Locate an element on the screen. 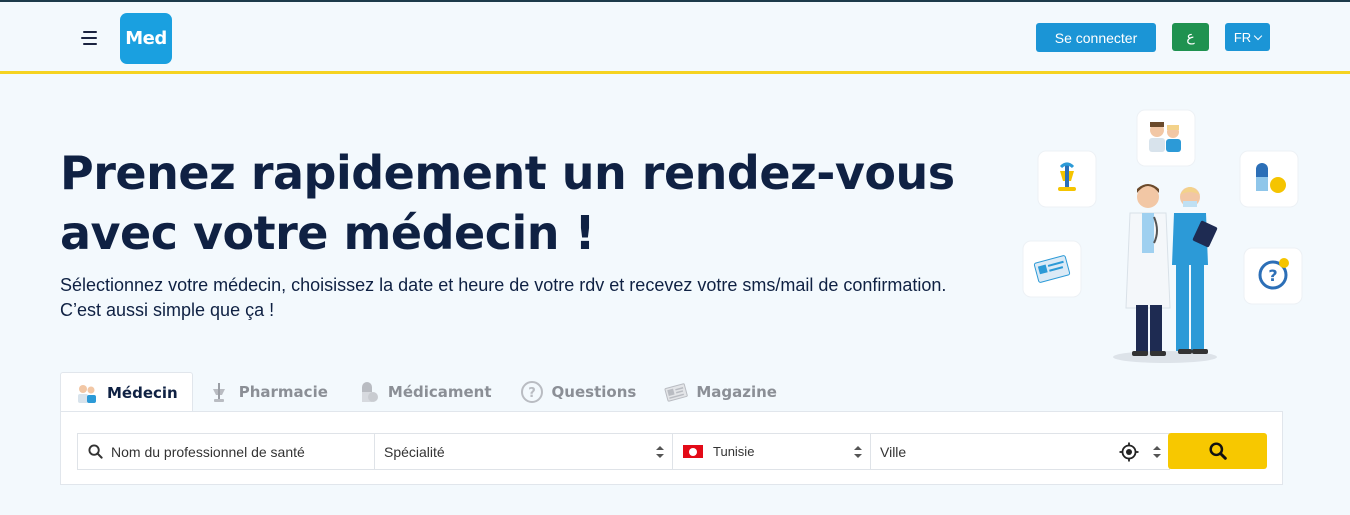  tunisia-flag-icon is located at coordinates (693, 451).